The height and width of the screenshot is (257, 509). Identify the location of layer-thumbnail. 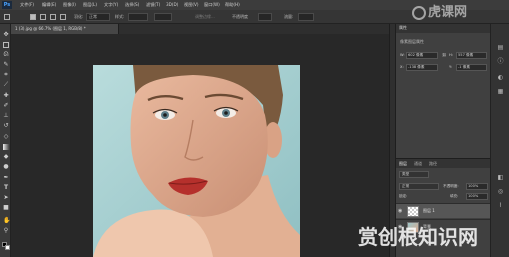
(413, 211).